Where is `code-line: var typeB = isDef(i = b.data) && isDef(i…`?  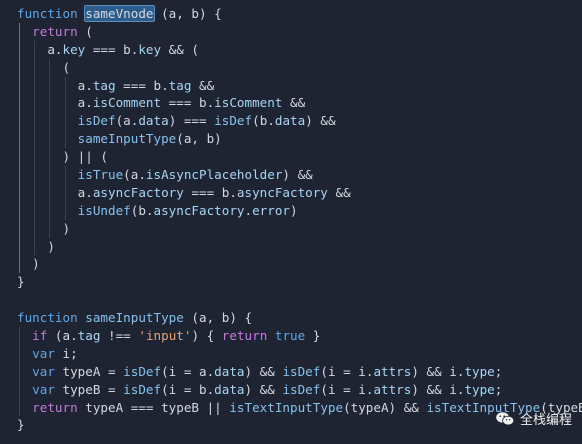
code-line: var typeB = isDef(i = b.data) && isDef(i… is located at coordinates (291, 389).